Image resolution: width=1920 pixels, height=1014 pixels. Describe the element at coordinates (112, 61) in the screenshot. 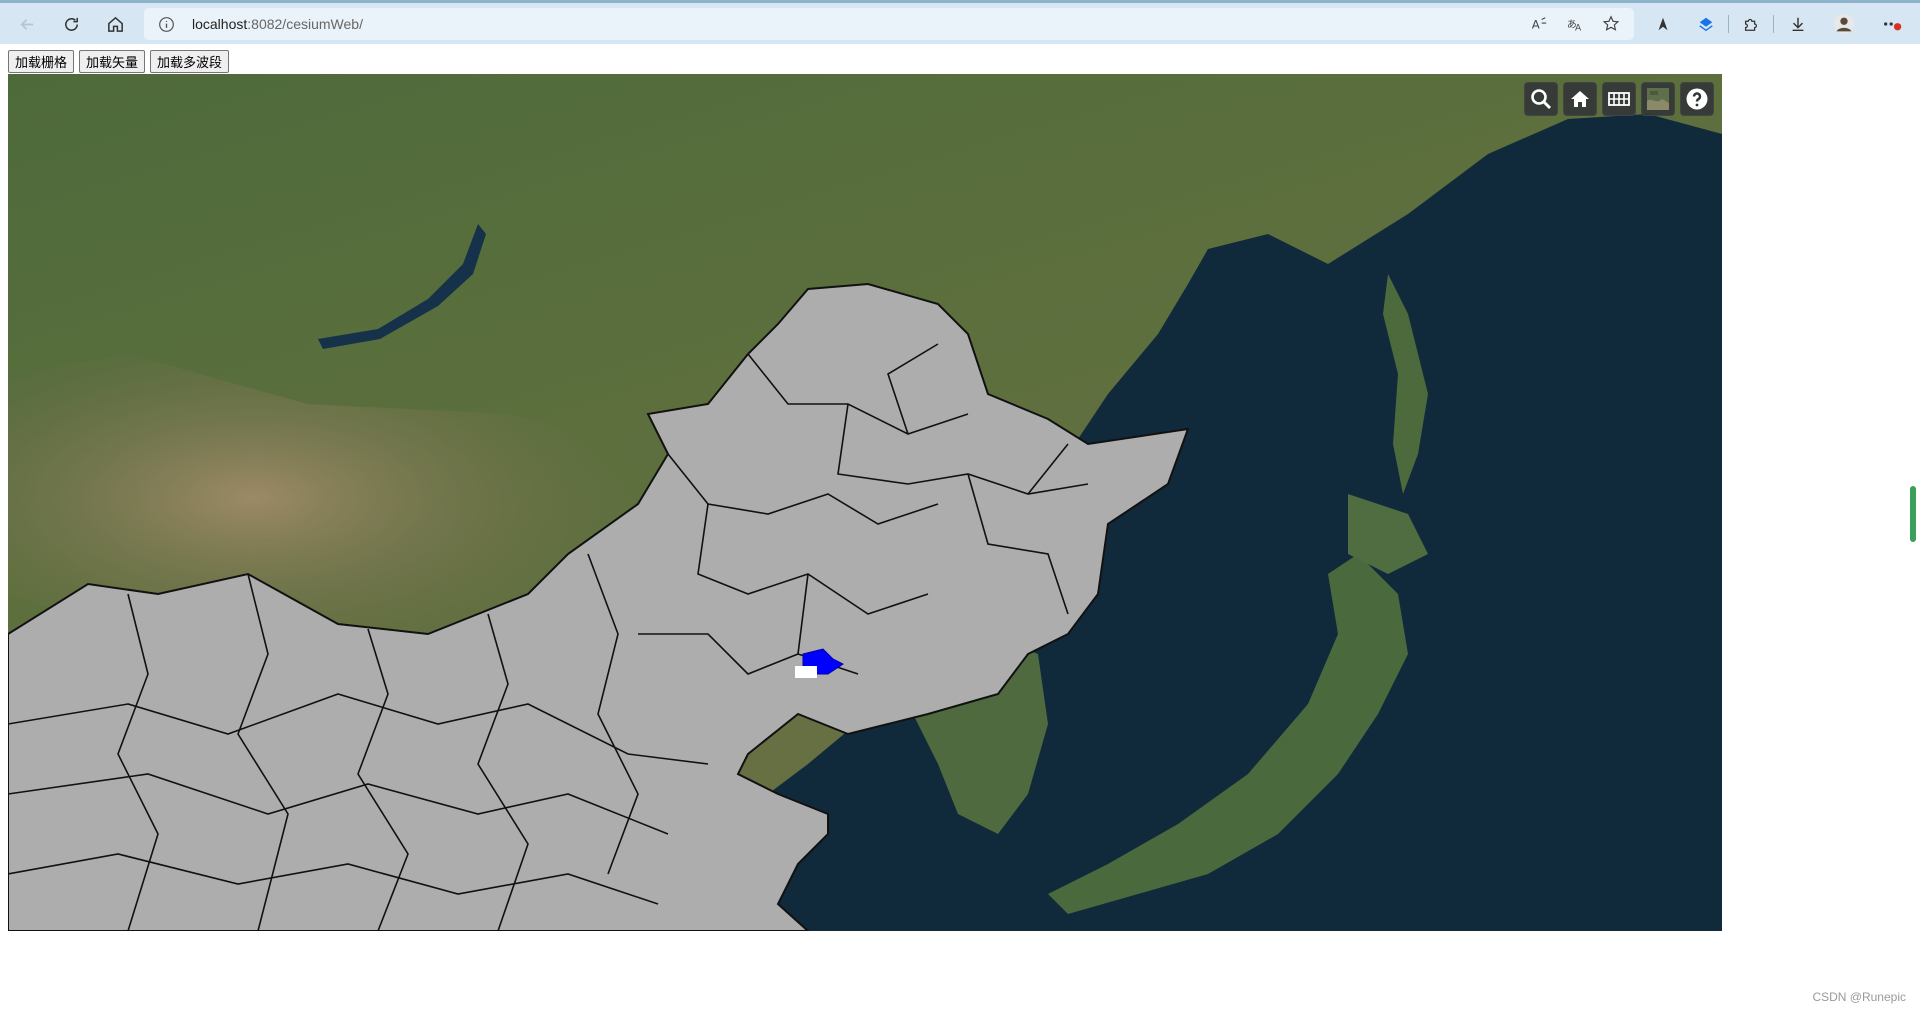

I see `load-vector-button: 加载矢量` at that location.